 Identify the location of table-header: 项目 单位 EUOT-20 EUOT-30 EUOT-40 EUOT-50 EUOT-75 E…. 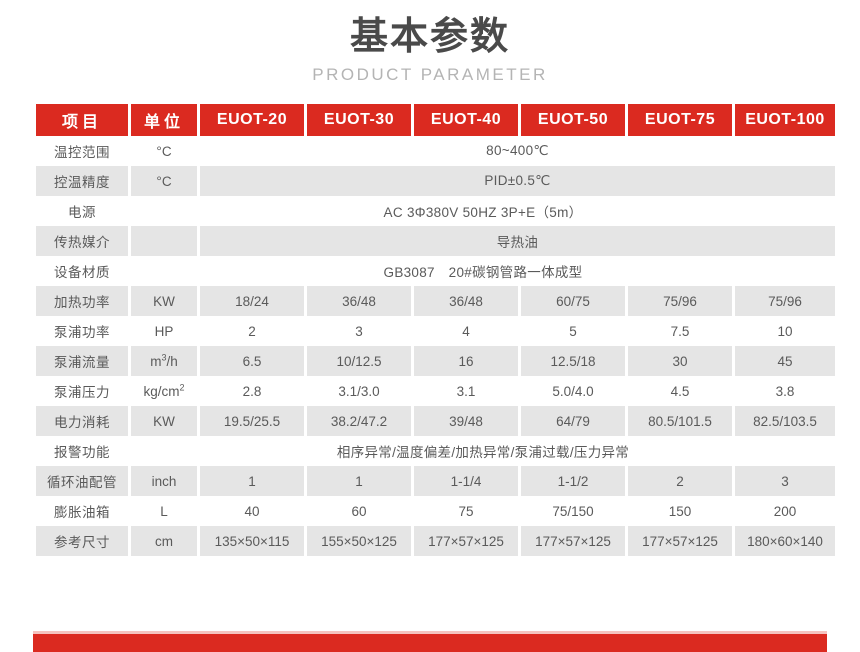
(435, 120).